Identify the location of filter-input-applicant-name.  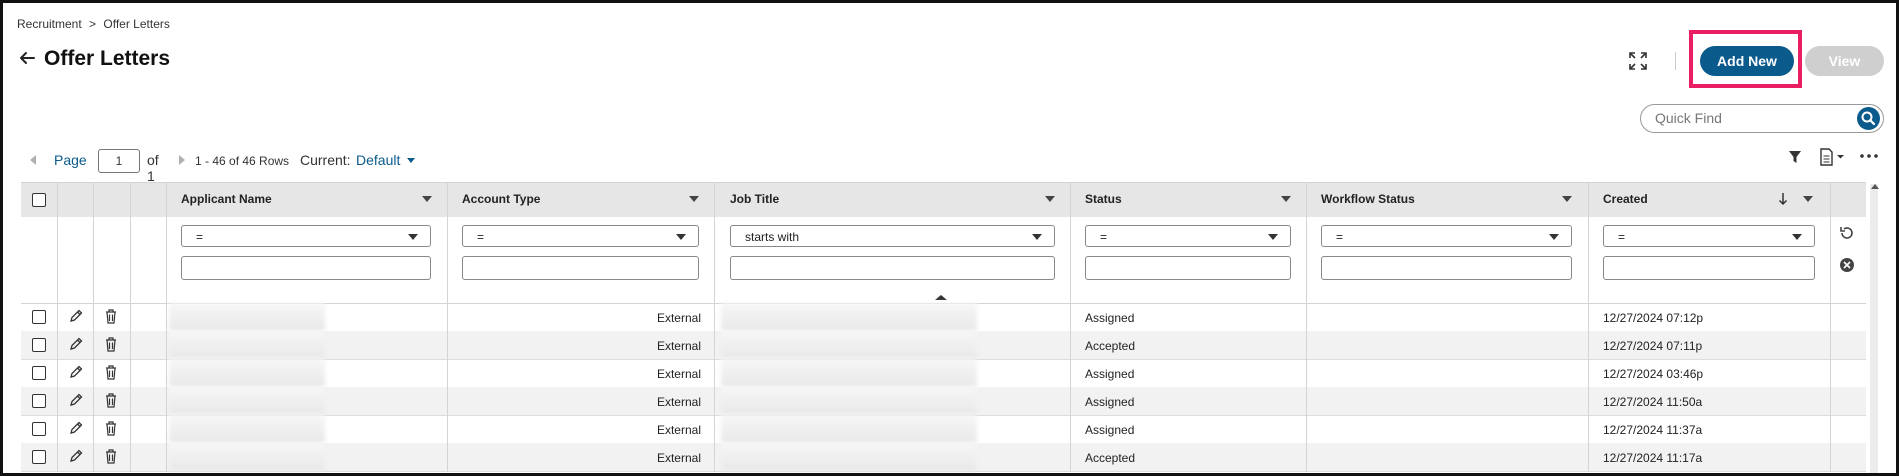
(306, 268).